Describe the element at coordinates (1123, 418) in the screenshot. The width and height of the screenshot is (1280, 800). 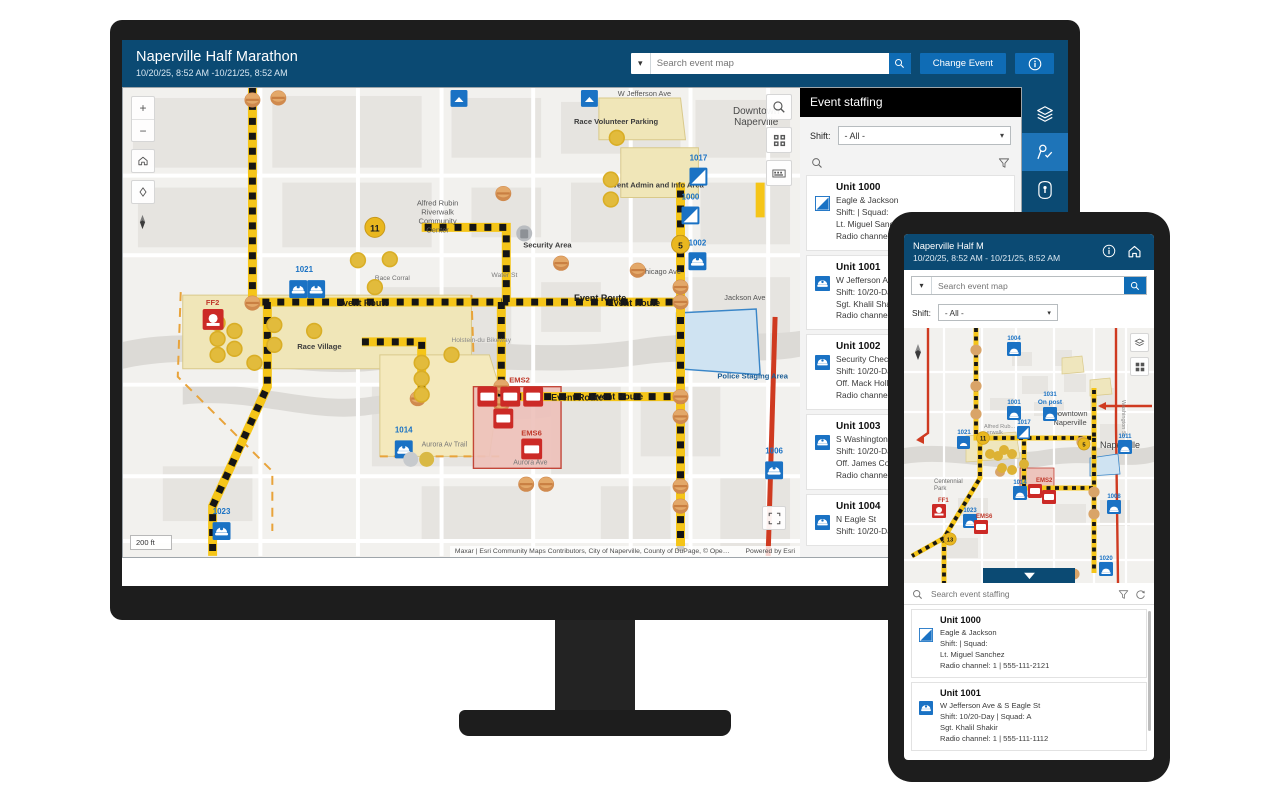
I see `svg-text: Washington St` at that location.